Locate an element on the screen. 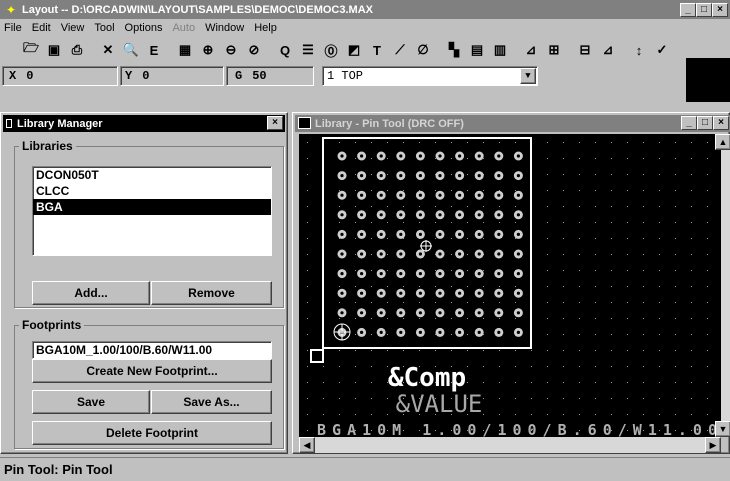  close-button: × is located at coordinates (720, 9).